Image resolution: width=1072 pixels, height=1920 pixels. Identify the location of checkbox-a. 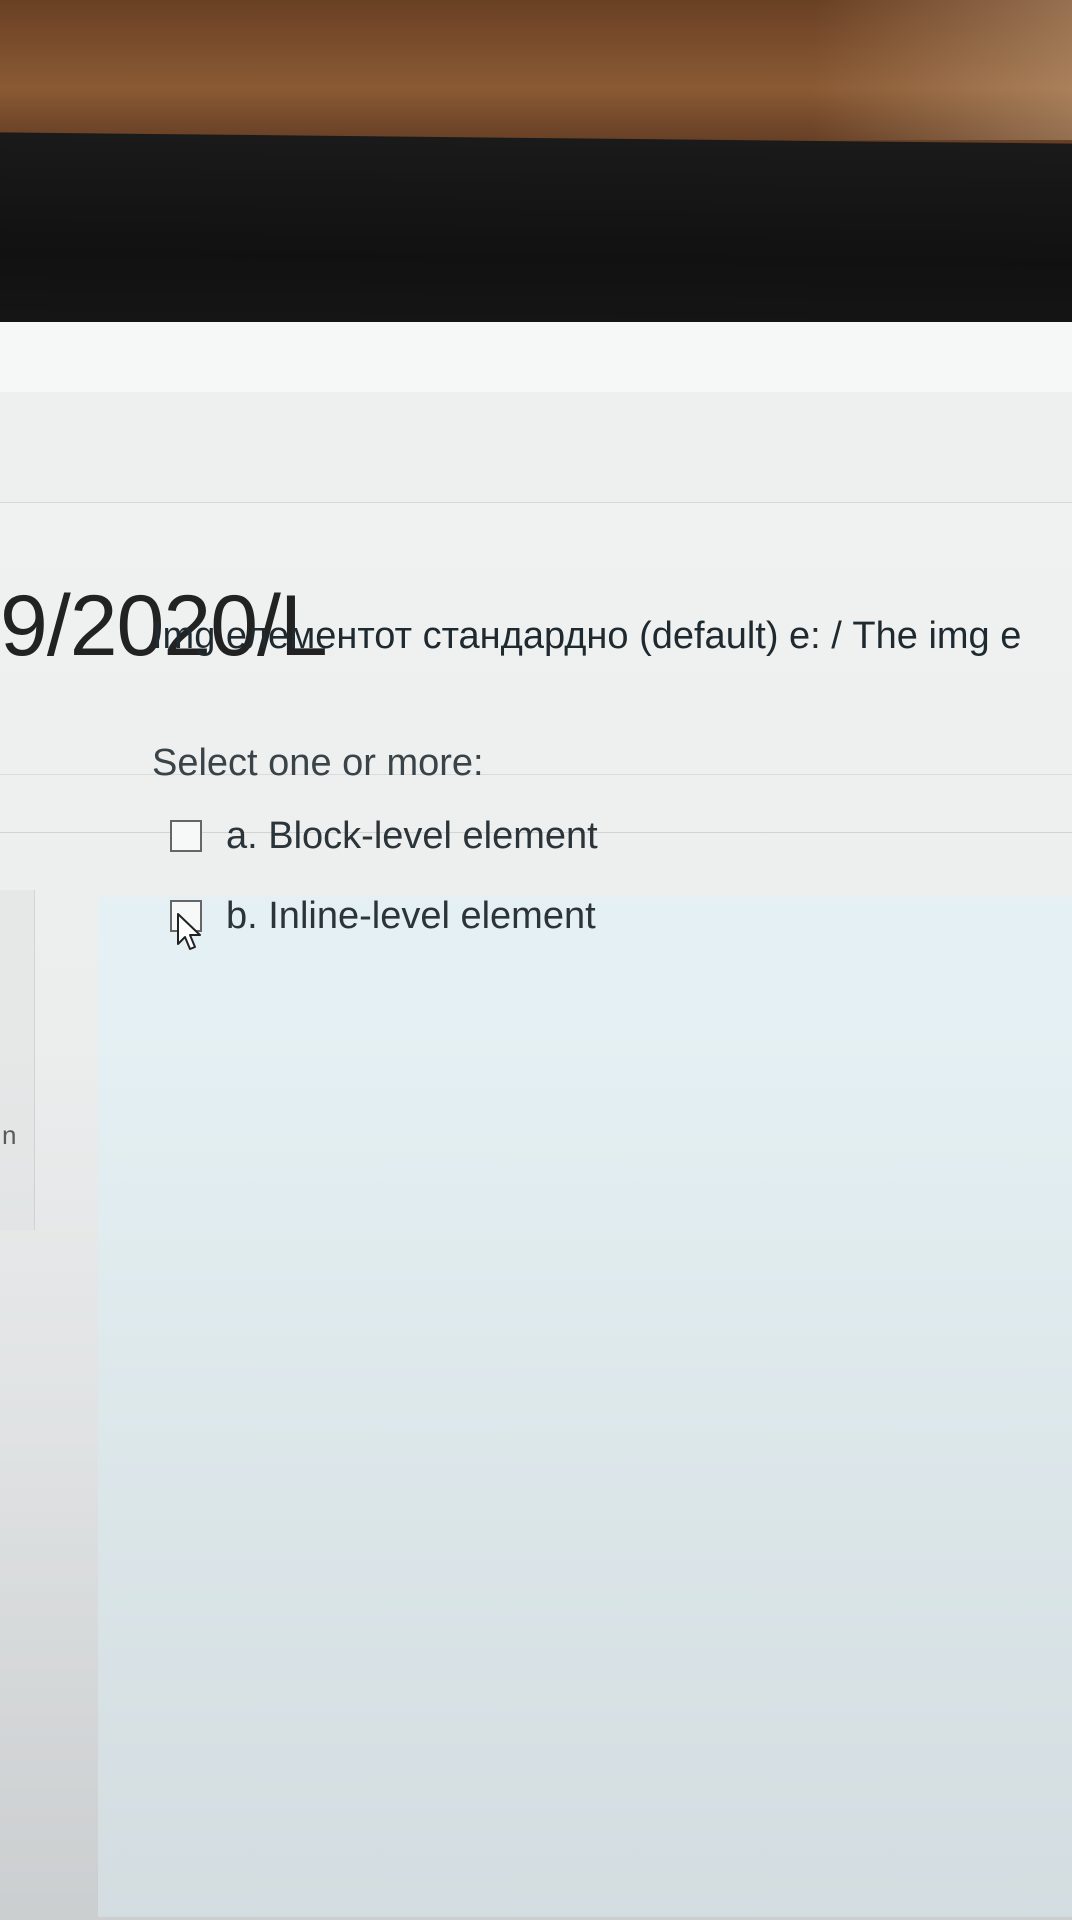
(186, 836).